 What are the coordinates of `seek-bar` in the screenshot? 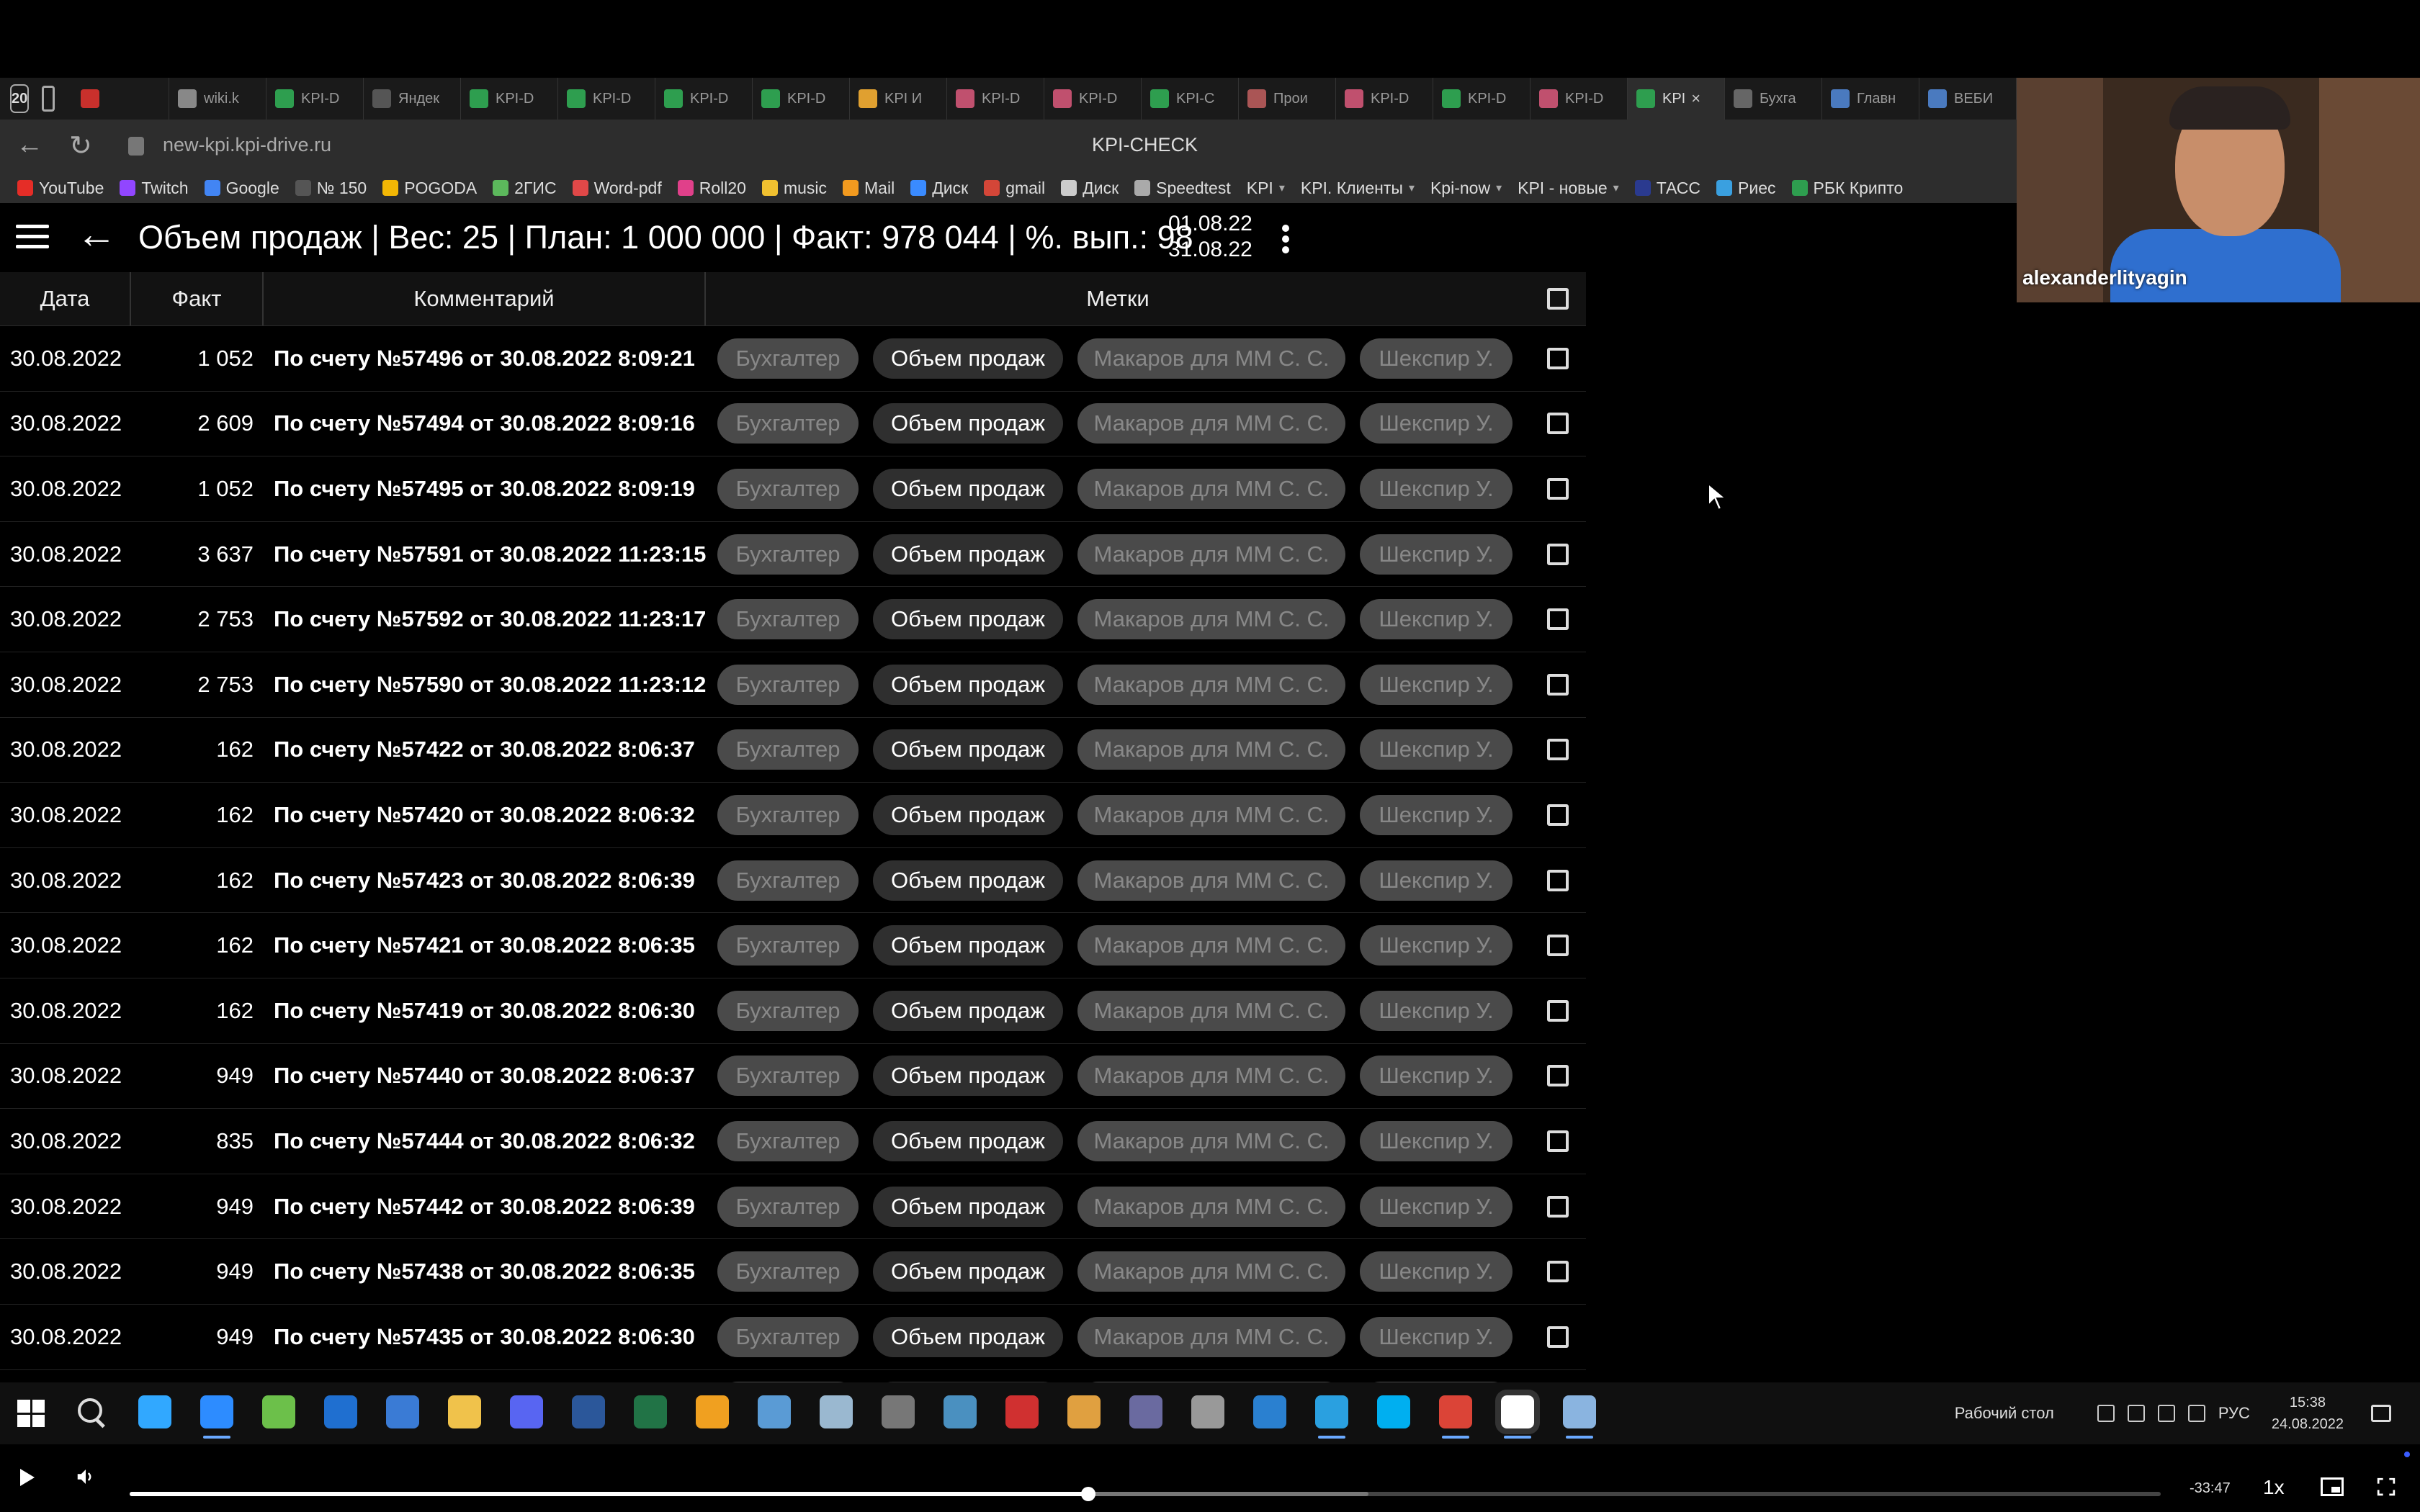 It's located at (1145, 1494).